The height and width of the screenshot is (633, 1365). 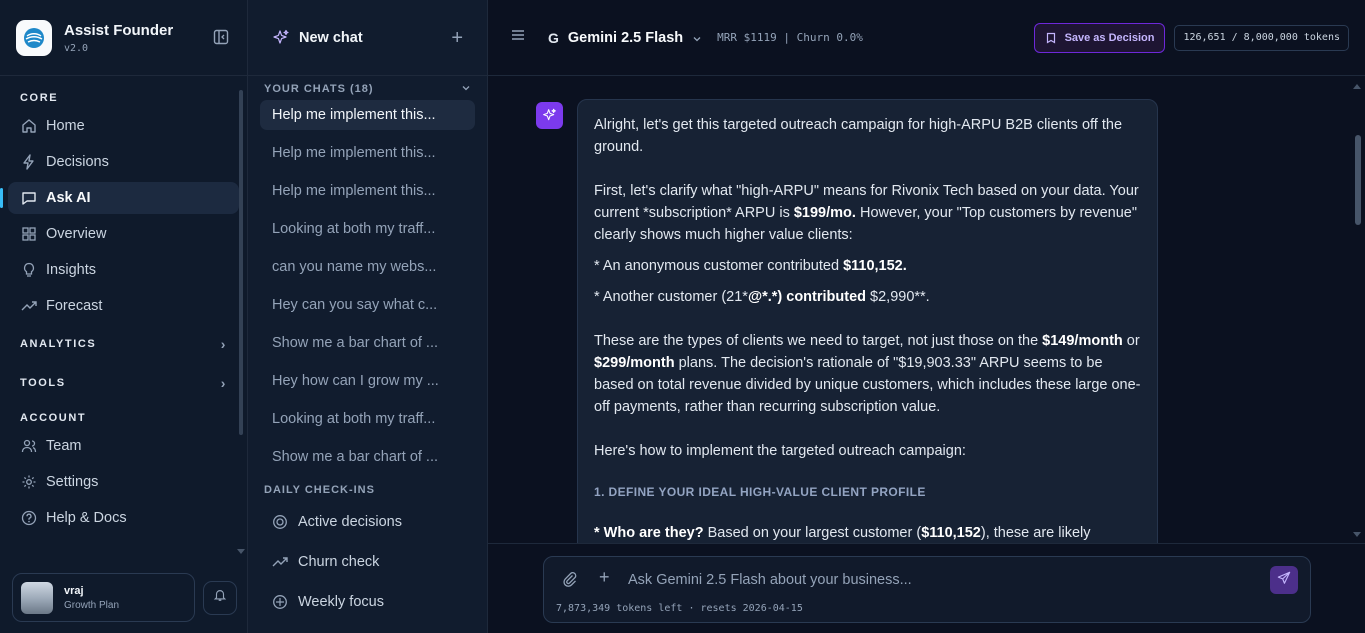 What do you see at coordinates (29, 198) in the screenshot?
I see `chat-icon` at bounding box center [29, 198].